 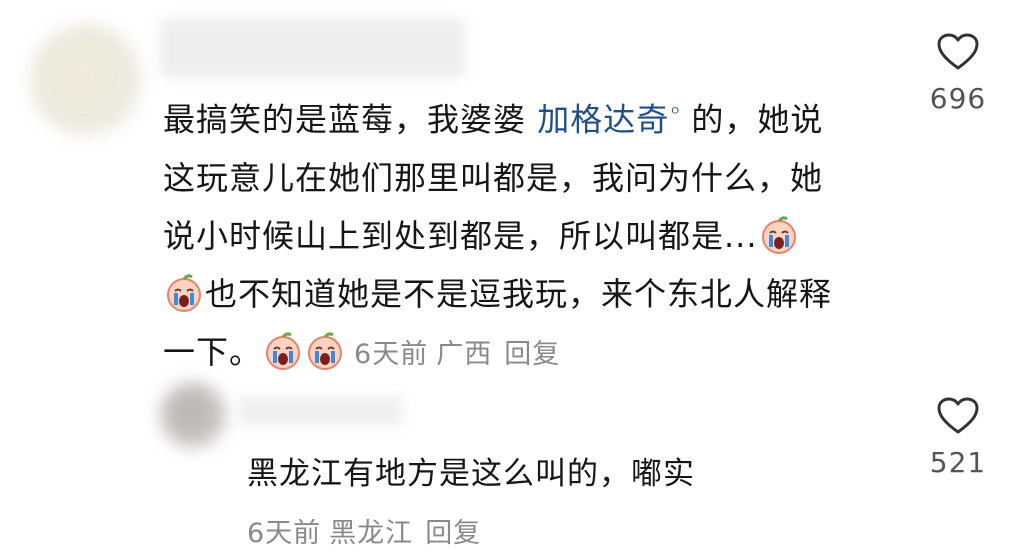 I want to click on comment-line-5: 一下。 6天前 广西 回复, so click(x=362, y=351).